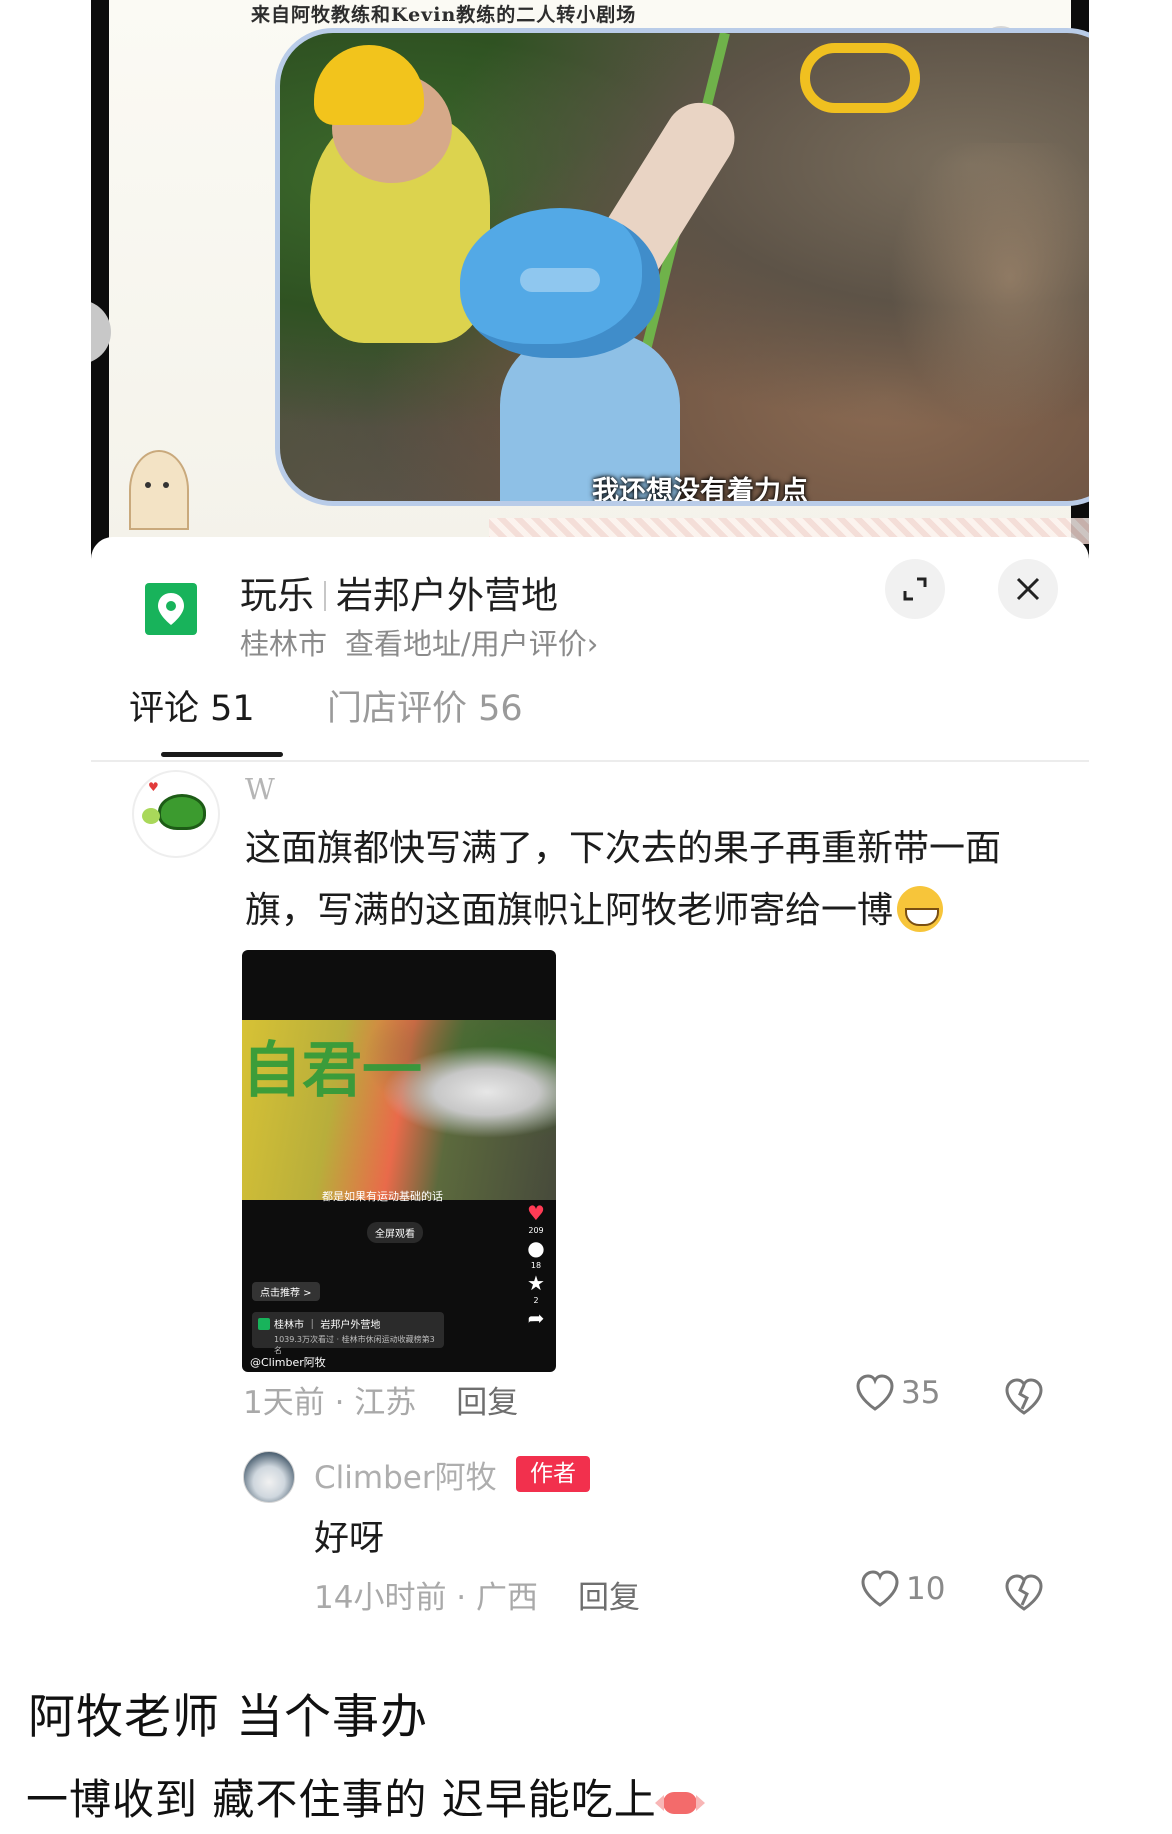 The width and height of the screenshot is (1172, 1834). I want to click on video-side-actions: ♥ 209 ● 18 ★ 2 ➦, so click(536, 1265).